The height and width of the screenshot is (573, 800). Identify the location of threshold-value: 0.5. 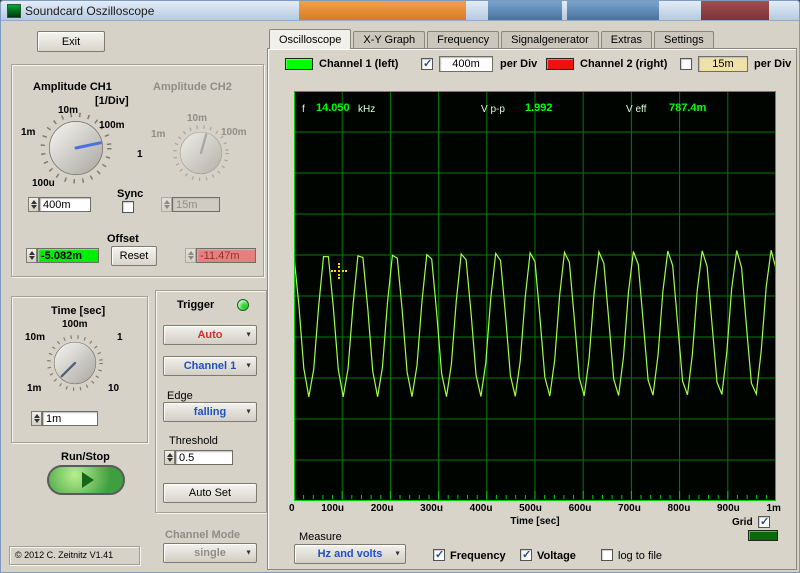
(187, 457).